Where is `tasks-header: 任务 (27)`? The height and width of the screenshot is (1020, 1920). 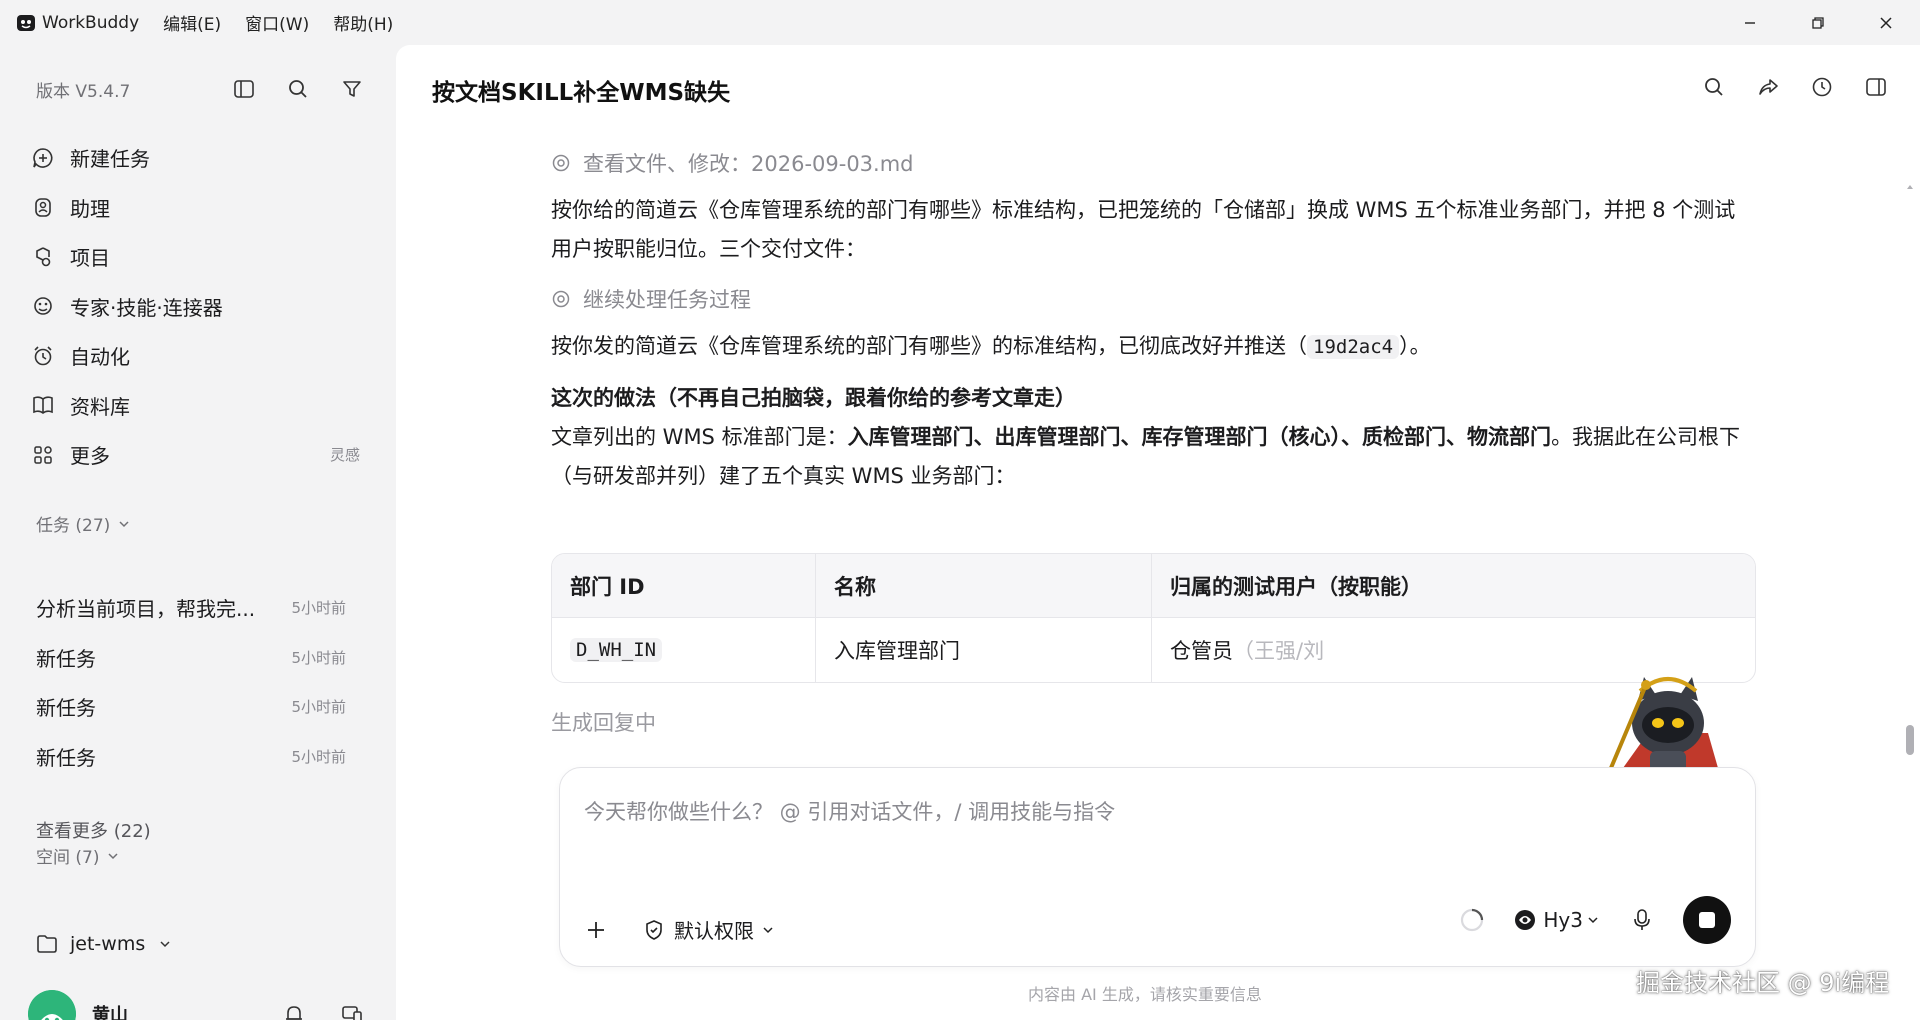
tasks-header: 任务 (27) is located at coordinates (83, 523).